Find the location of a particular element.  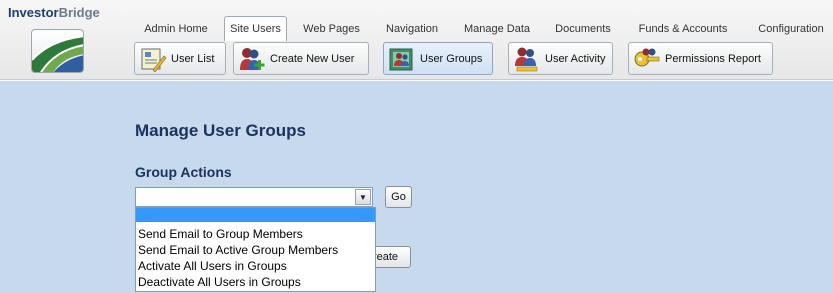

go-button: Go is located at coordinates (398, 197).